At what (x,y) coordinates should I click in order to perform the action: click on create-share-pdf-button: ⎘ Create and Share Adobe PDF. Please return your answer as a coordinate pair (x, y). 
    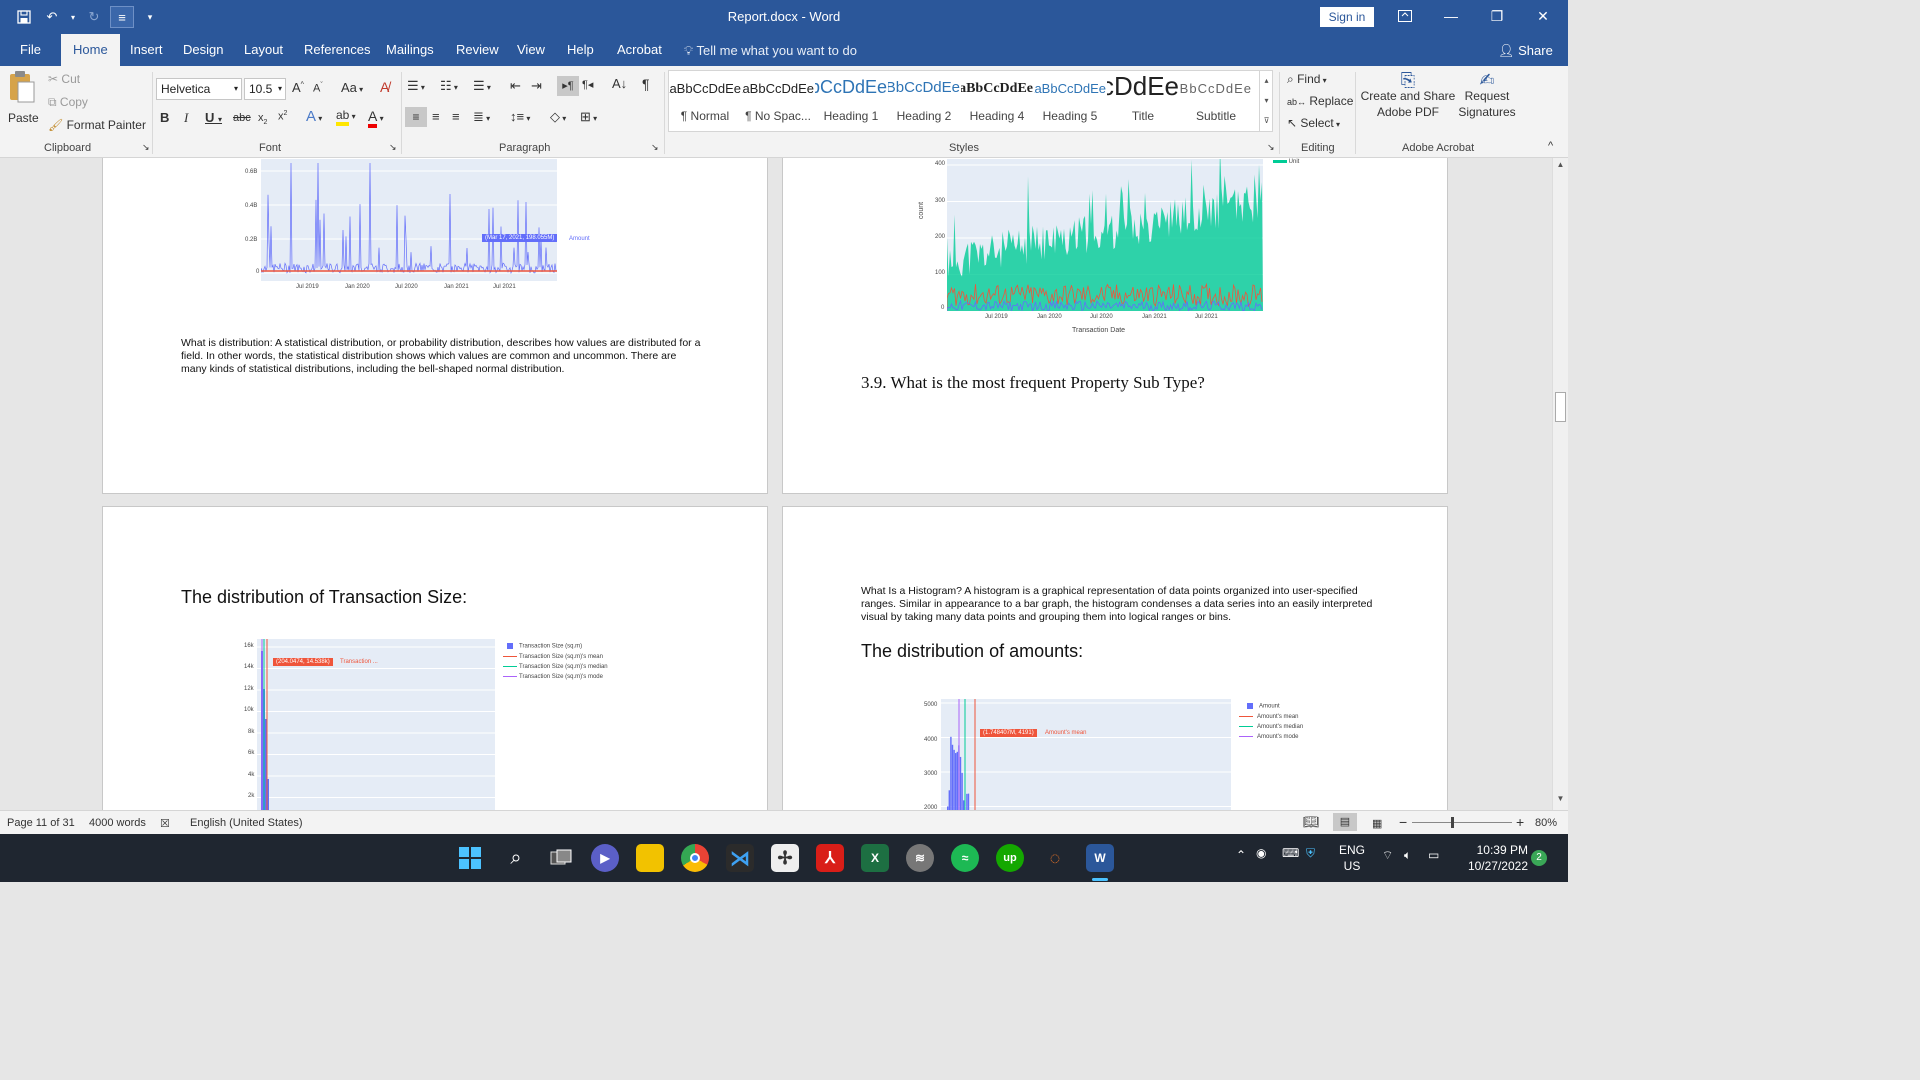
    Looking at the image, I should click on (1408, 95).